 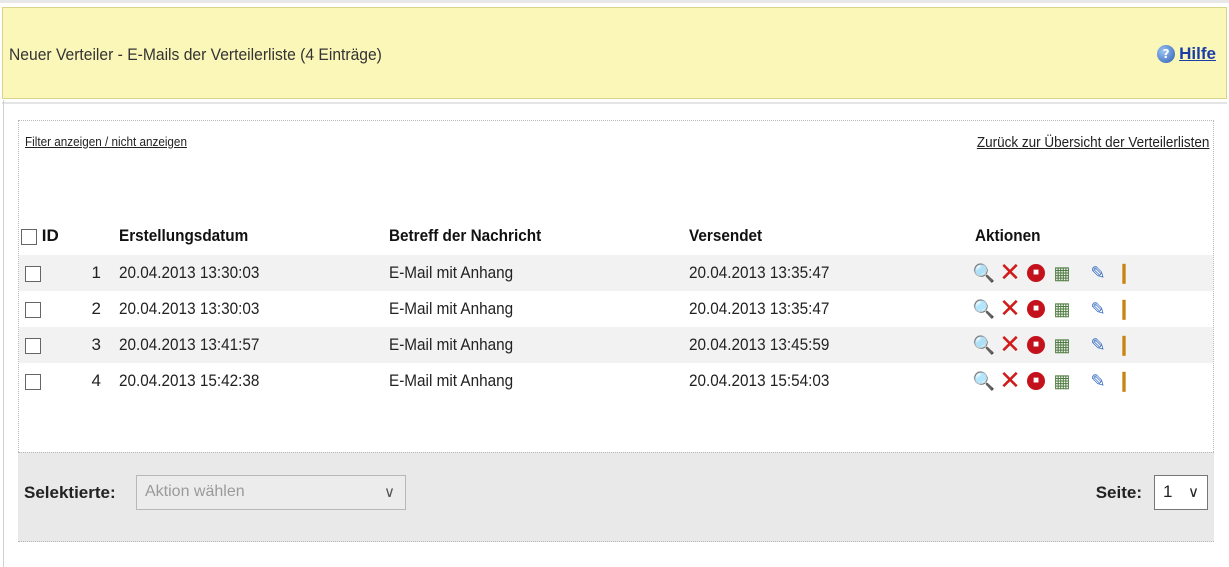 I want to click on row-created: 20.04.2013 15:42:38, so click(x=189, y=380).